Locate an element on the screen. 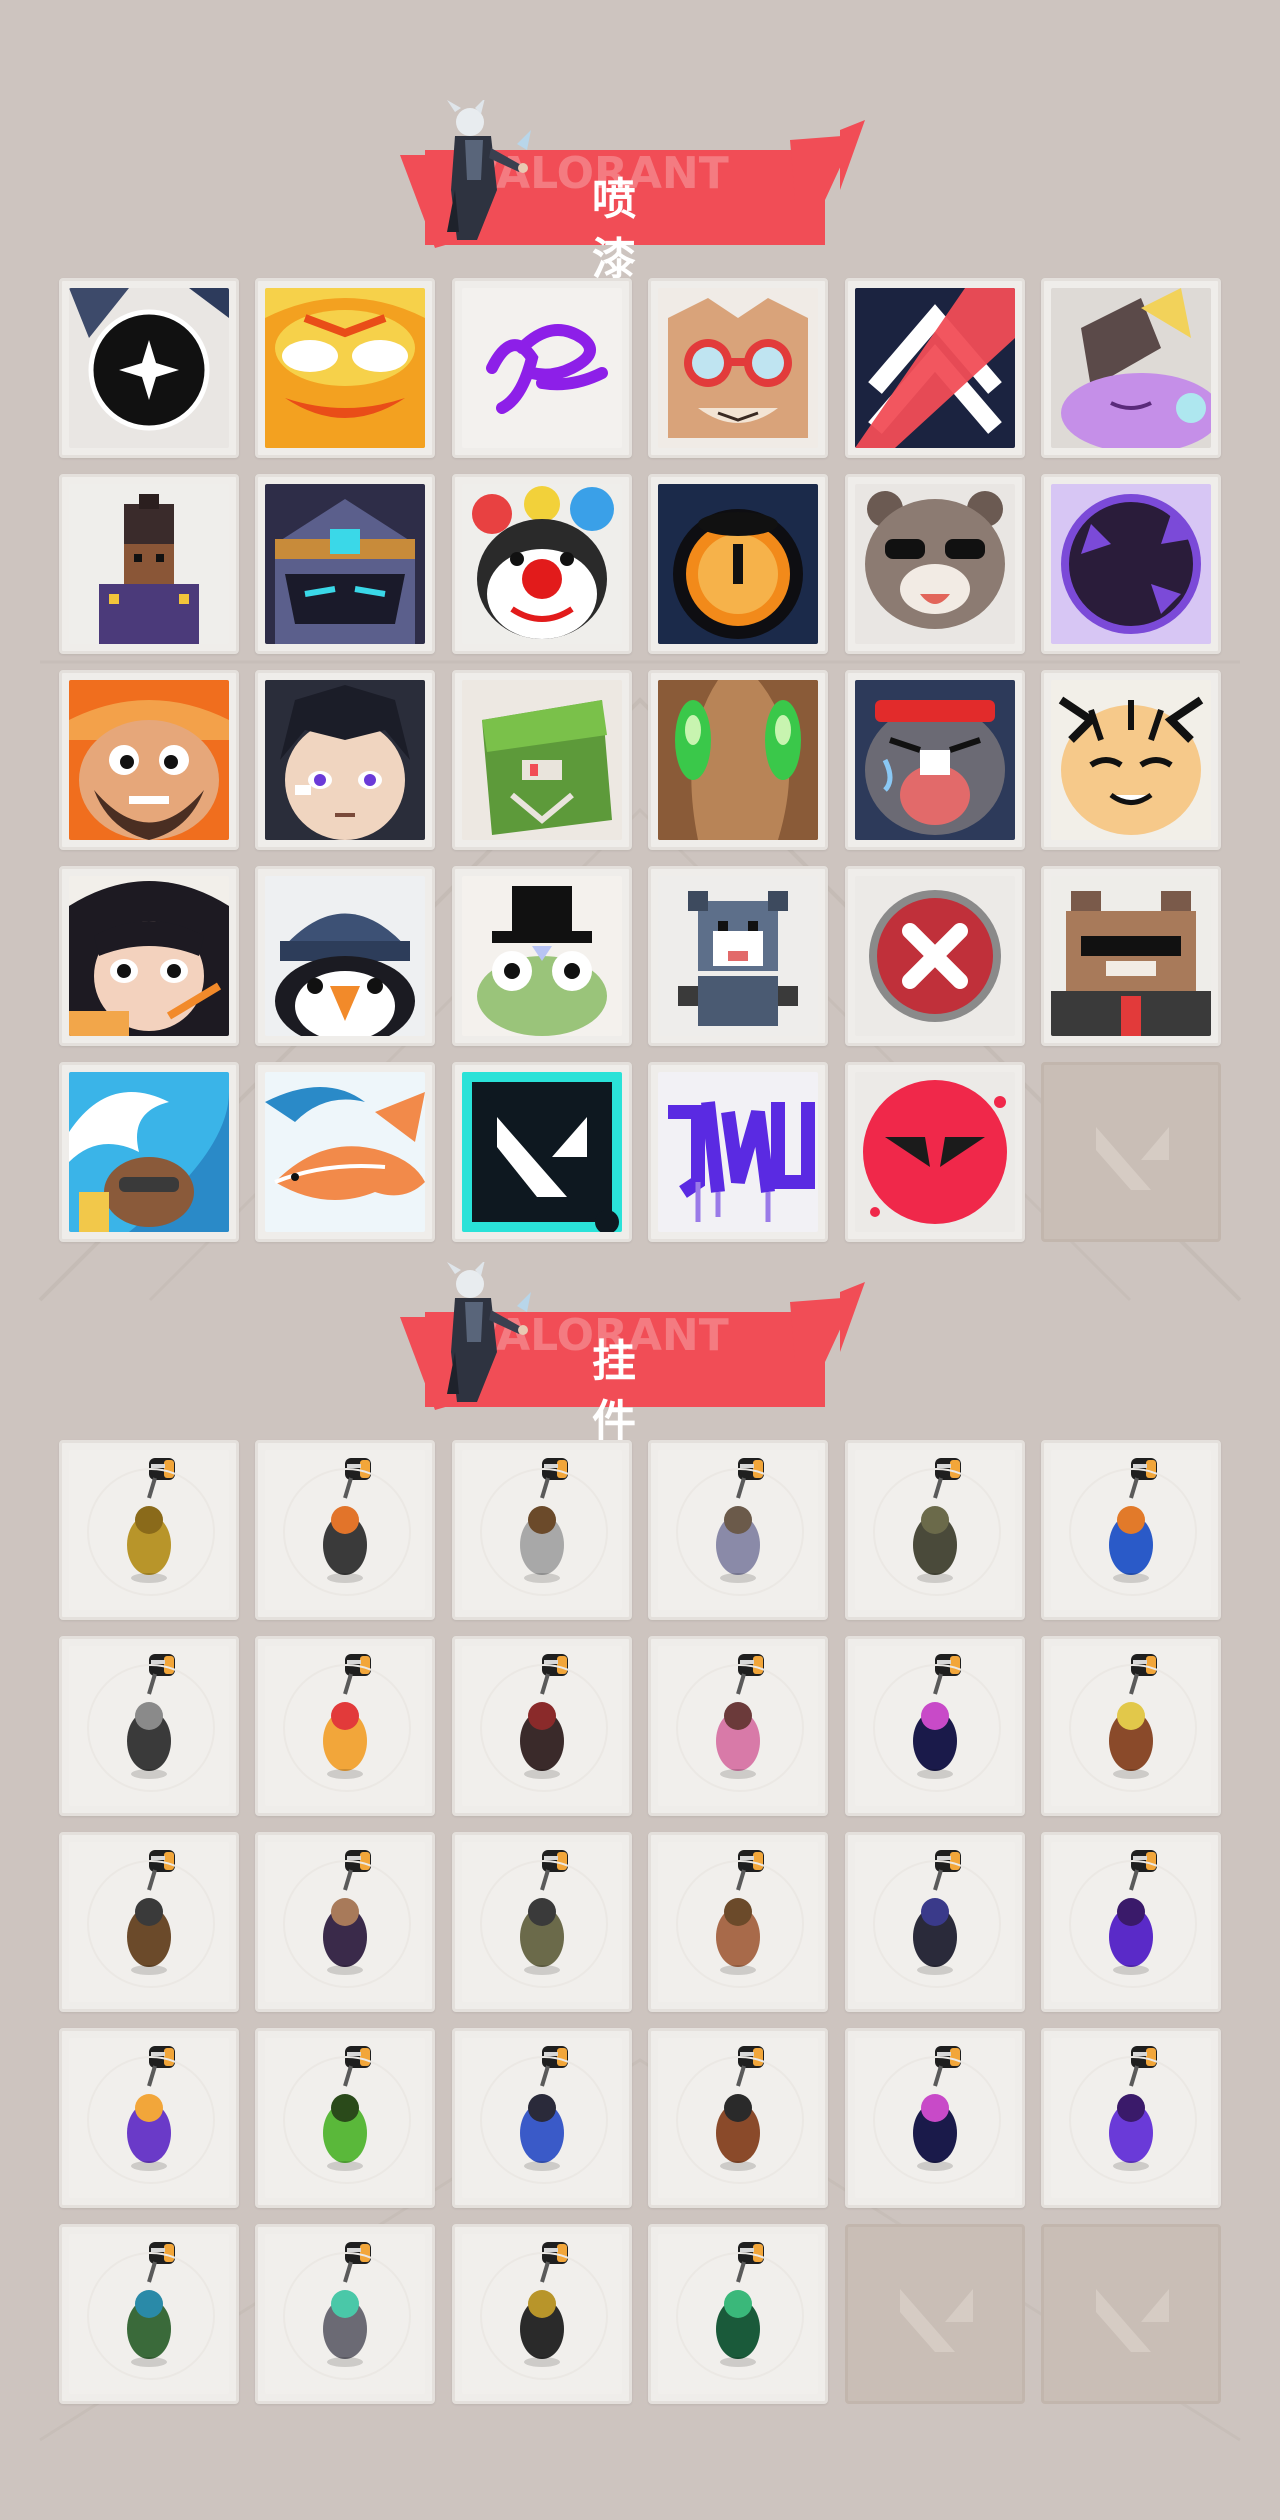 This screenshot has height=2520, width=1280. buddy-blue-canister-icon is located at coordinates (1130, 1530).